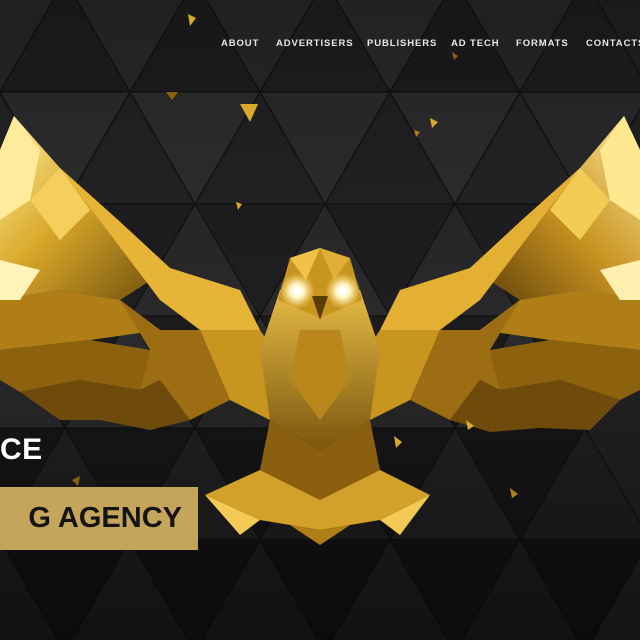 The image size is (640, 640). I want to click on nav-item-ad-tech: AD TECH, so click(475, 43).